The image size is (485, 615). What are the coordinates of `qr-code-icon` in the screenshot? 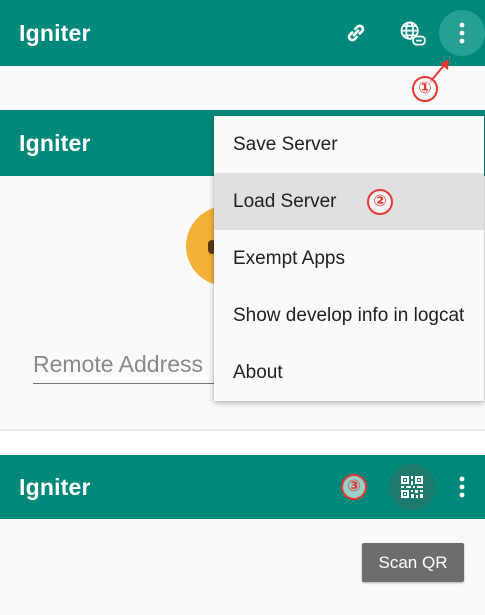 It's located at (412, 487).